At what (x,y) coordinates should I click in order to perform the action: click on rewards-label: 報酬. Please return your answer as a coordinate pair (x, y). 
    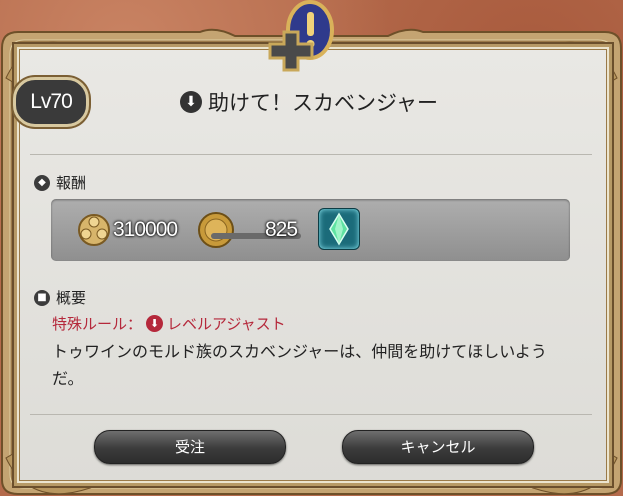
    Looking at the image, I should click on (71, 183).